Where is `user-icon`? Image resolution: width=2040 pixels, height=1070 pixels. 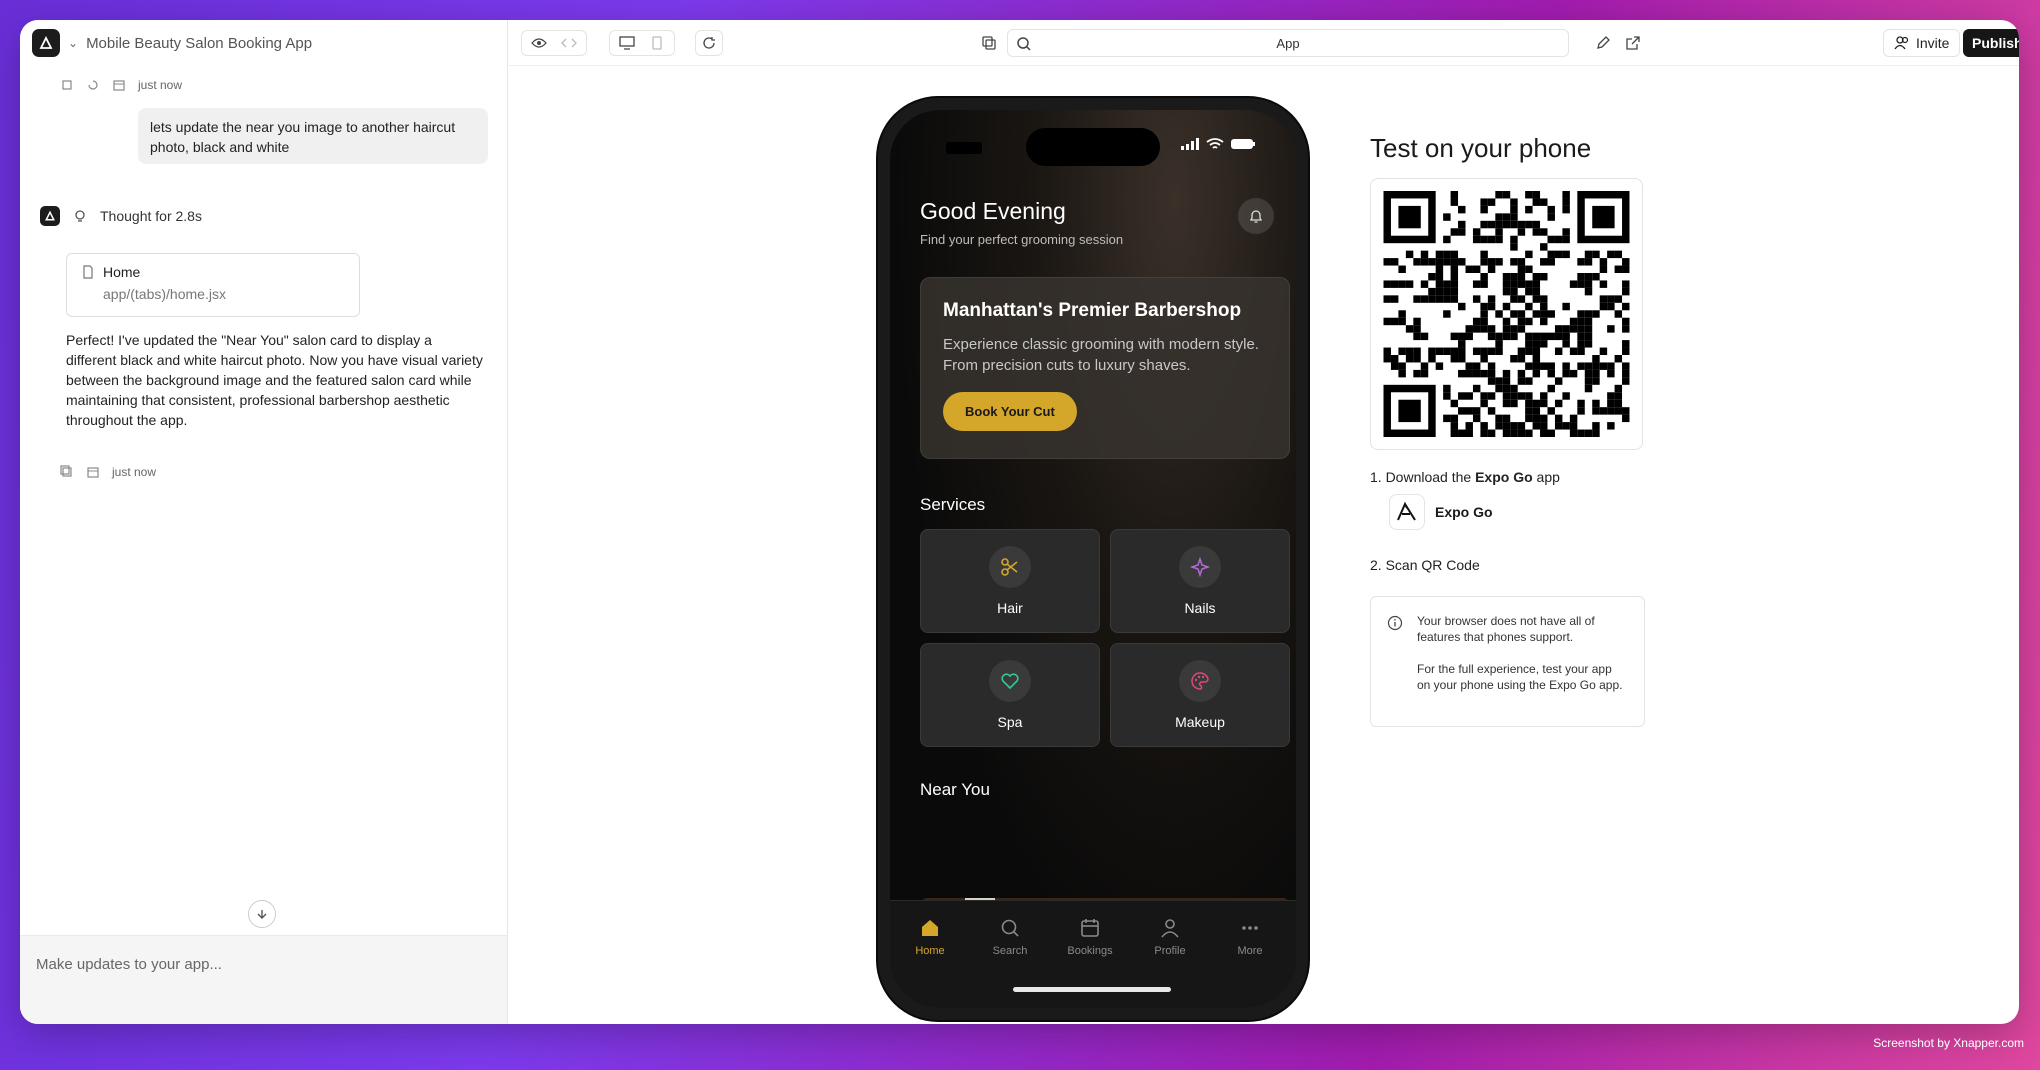
user-icon is located at coordinates (1170, 928).